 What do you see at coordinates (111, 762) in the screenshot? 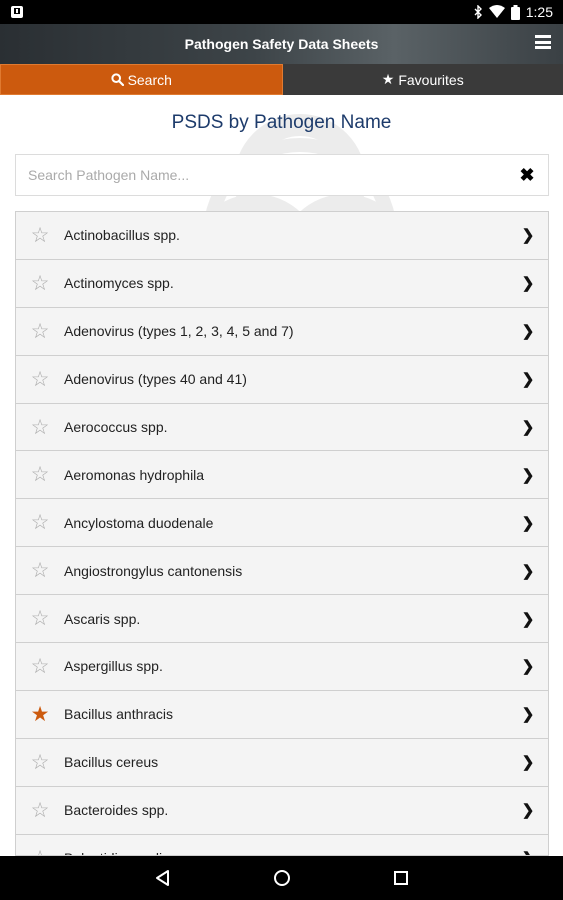
I see `list-item-label: Bacillus cereus` at bounding box center [111, 762].